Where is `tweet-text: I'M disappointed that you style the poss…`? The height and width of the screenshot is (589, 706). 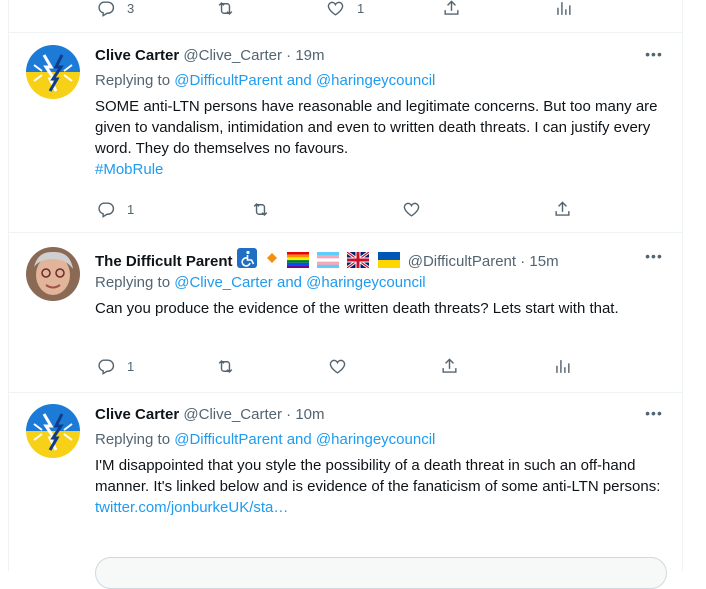
tweet-text: I'M disappointed that you style the poss… is located at coordinates (380, 486).